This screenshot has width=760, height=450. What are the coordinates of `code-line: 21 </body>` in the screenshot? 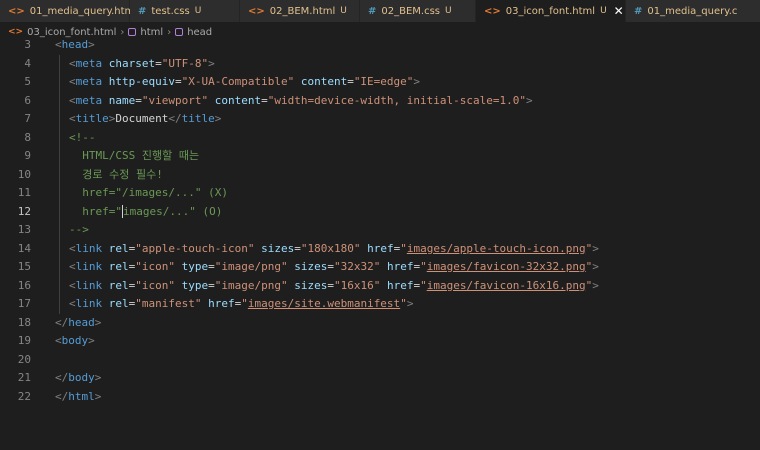 It's located at (380, 378).